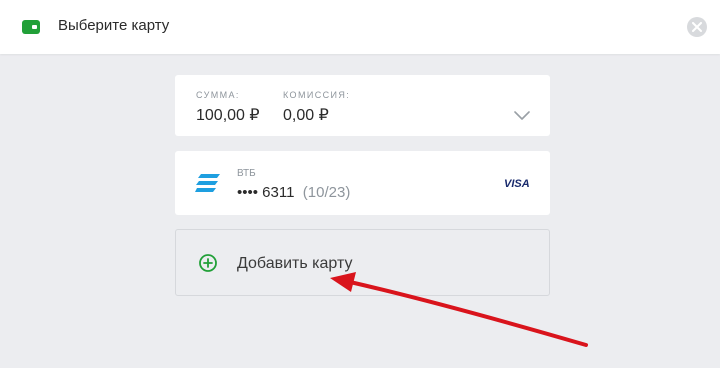  I want to click on amount-label: СУММА:, so click(218, 95).